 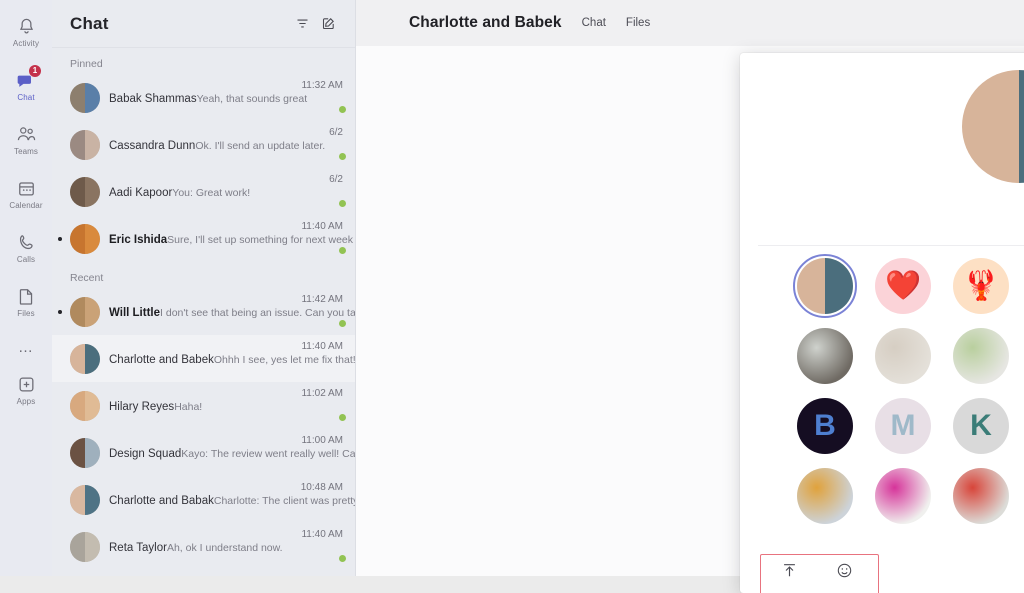 What do you see at coordinates (26, 242) in the screenshot?
I see `phone-icon` at bounding box center [26, 242].